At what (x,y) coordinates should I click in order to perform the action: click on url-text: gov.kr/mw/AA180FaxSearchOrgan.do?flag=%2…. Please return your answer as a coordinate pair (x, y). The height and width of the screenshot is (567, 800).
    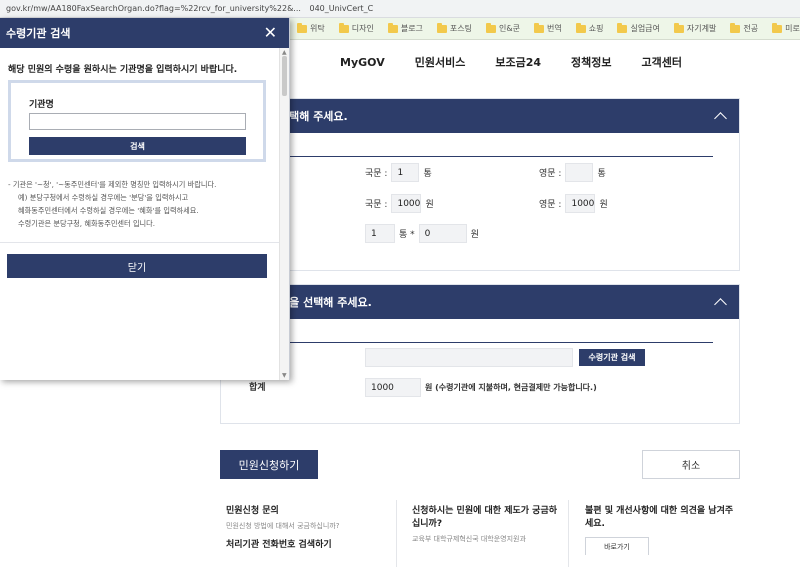
    Looking at the image, I should click on (153, 8).